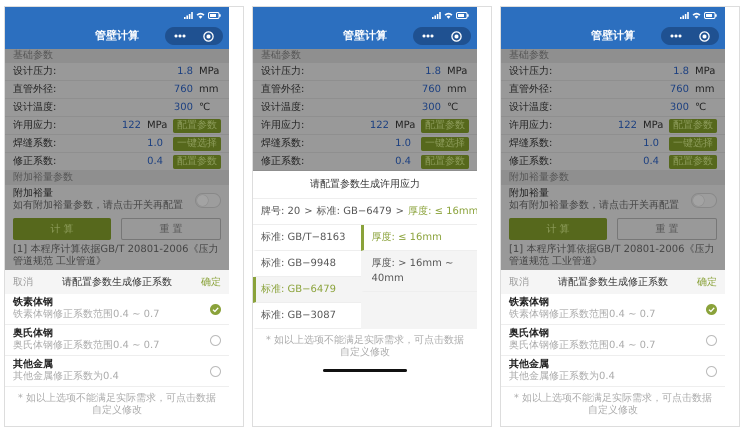 Image resolution: width=745 pixels, height=433 pixels. I want to click on section-header: 附加裕量参数, so click(613, 178).